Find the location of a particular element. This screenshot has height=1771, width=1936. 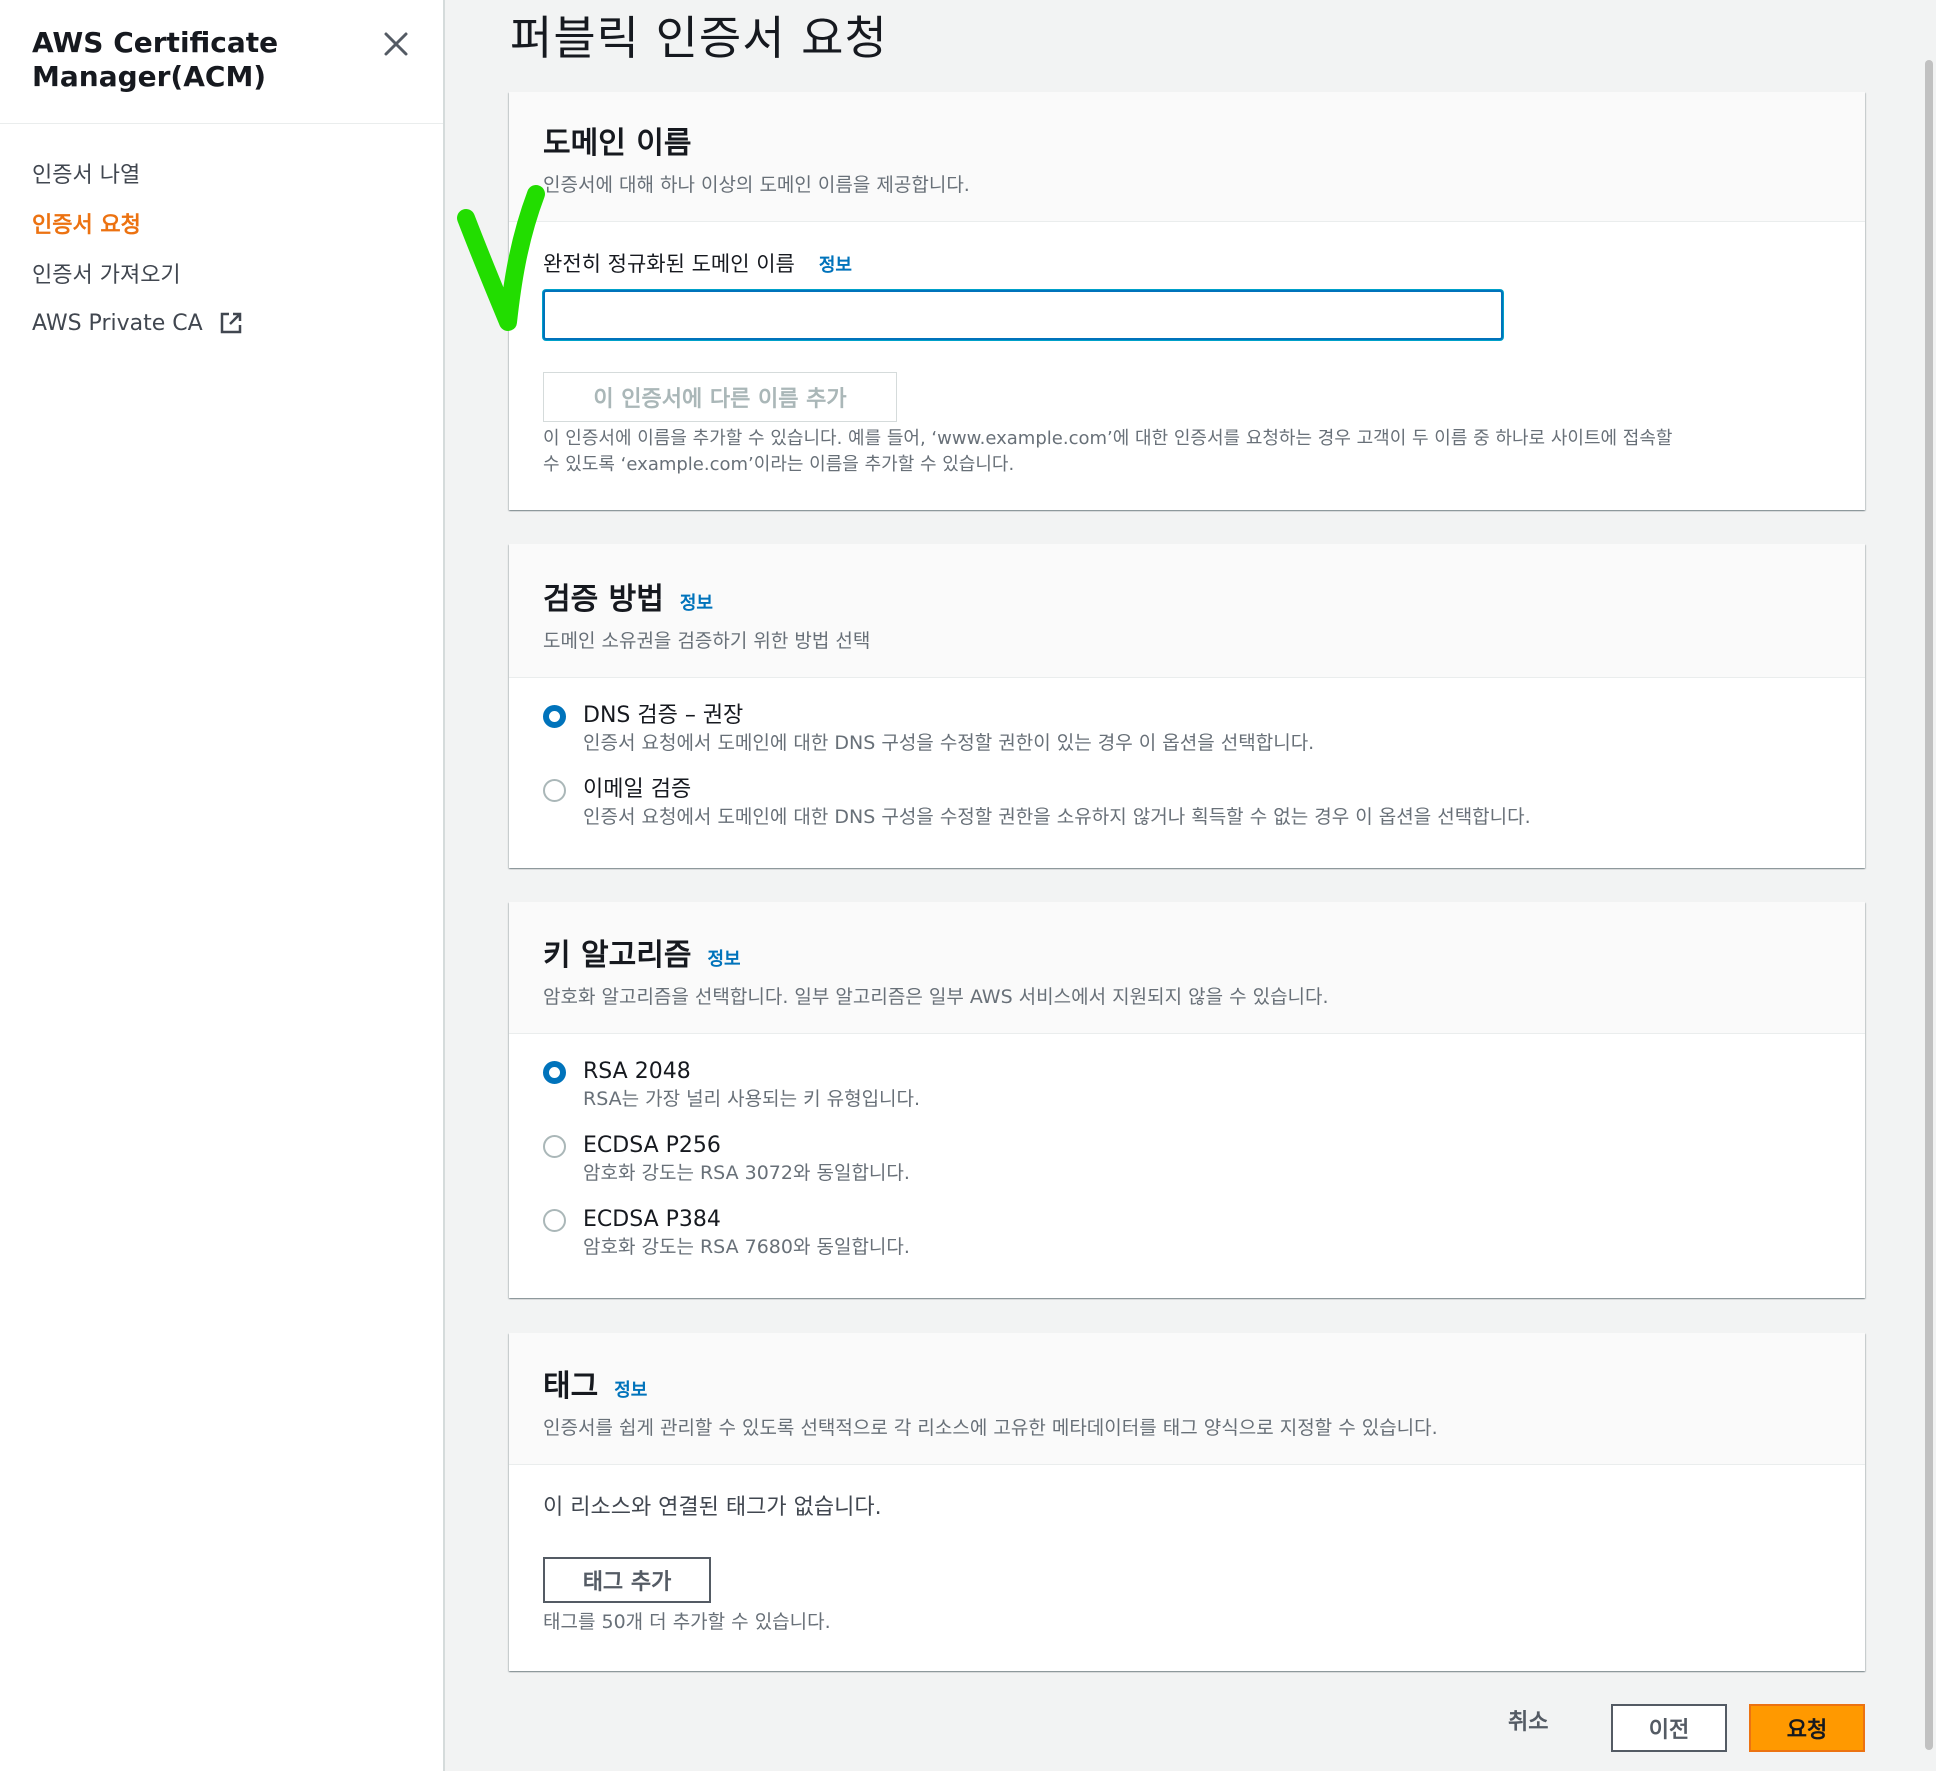

scrollbar is located at coordinates (1929, 885).